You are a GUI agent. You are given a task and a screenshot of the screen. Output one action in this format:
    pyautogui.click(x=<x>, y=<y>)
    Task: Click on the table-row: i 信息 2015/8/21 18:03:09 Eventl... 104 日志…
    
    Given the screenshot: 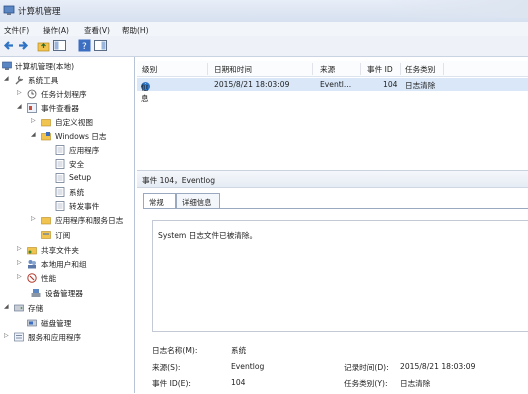 What is the action you would take?
    pyautogui.click(x=332, y=90)
    